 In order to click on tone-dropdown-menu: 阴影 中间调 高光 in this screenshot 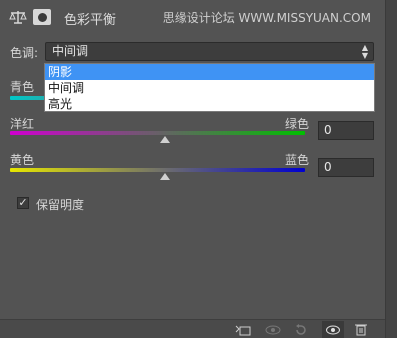, I will do `click(209, 87)`.